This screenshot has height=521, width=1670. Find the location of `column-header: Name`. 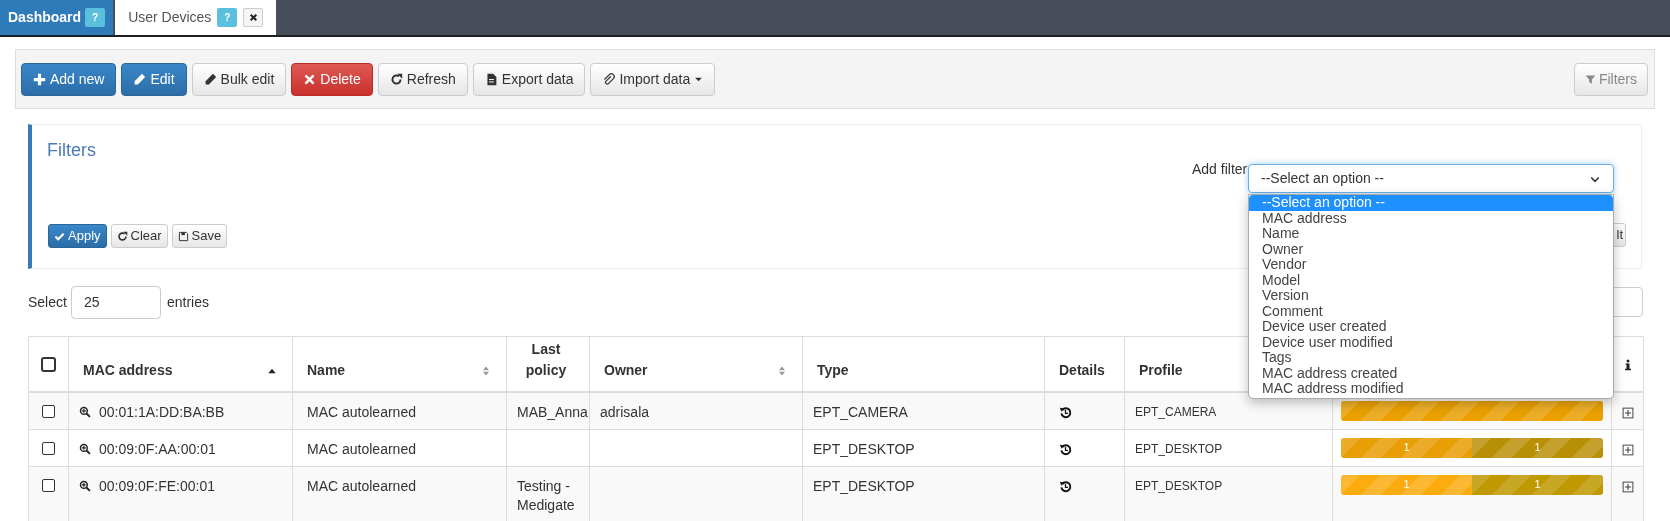

column-header: Name is located at coordinates (326, 370).